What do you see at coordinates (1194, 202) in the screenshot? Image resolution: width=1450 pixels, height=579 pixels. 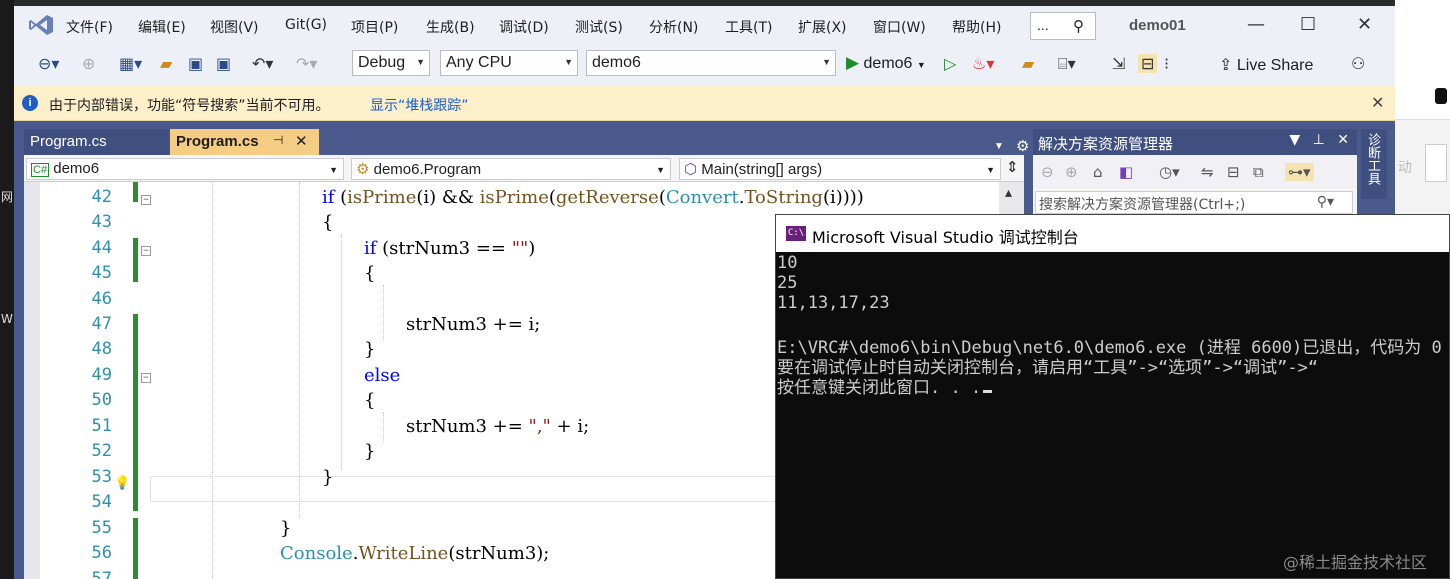 I see `solution-explorer-search: 搜索解决方案资源管理器(Ctrl+;) ⚲▾` at bounding box center [1194, 202].